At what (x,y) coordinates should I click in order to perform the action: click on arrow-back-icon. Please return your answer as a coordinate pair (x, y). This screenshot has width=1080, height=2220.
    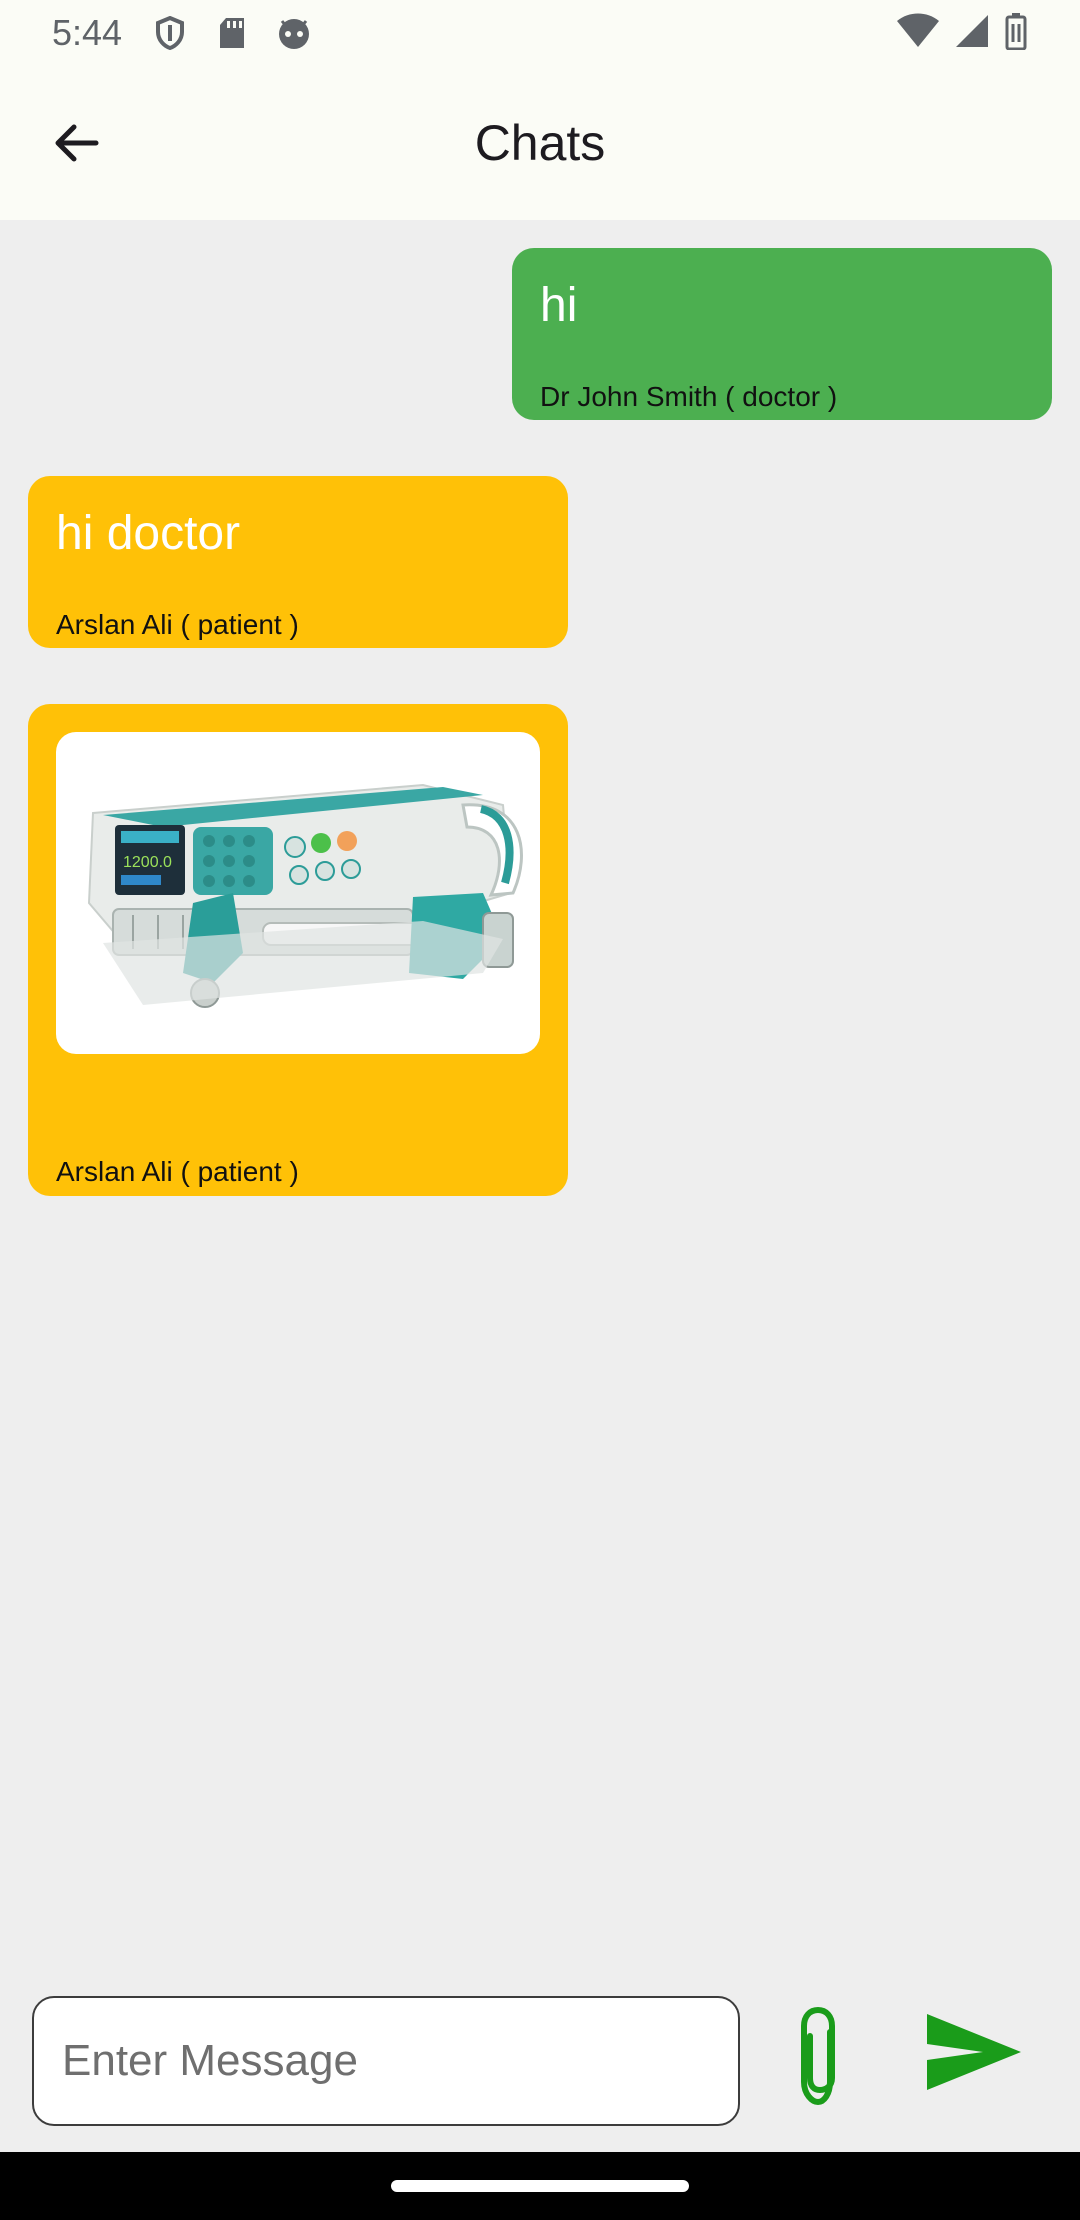
    Looking at the image, I should click on (77, 143).